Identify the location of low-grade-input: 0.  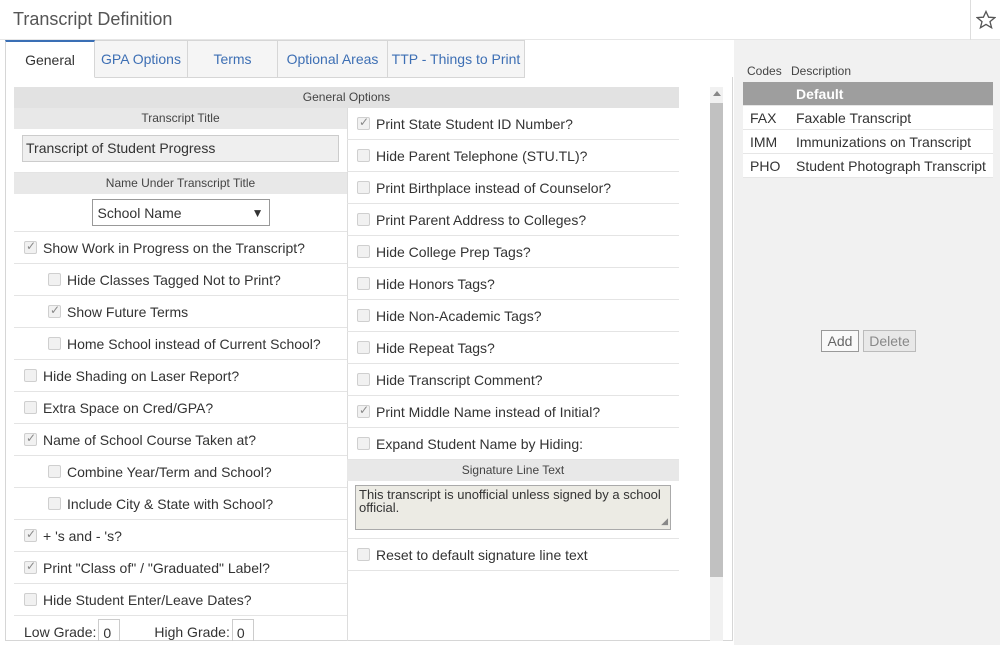
(109, 630).